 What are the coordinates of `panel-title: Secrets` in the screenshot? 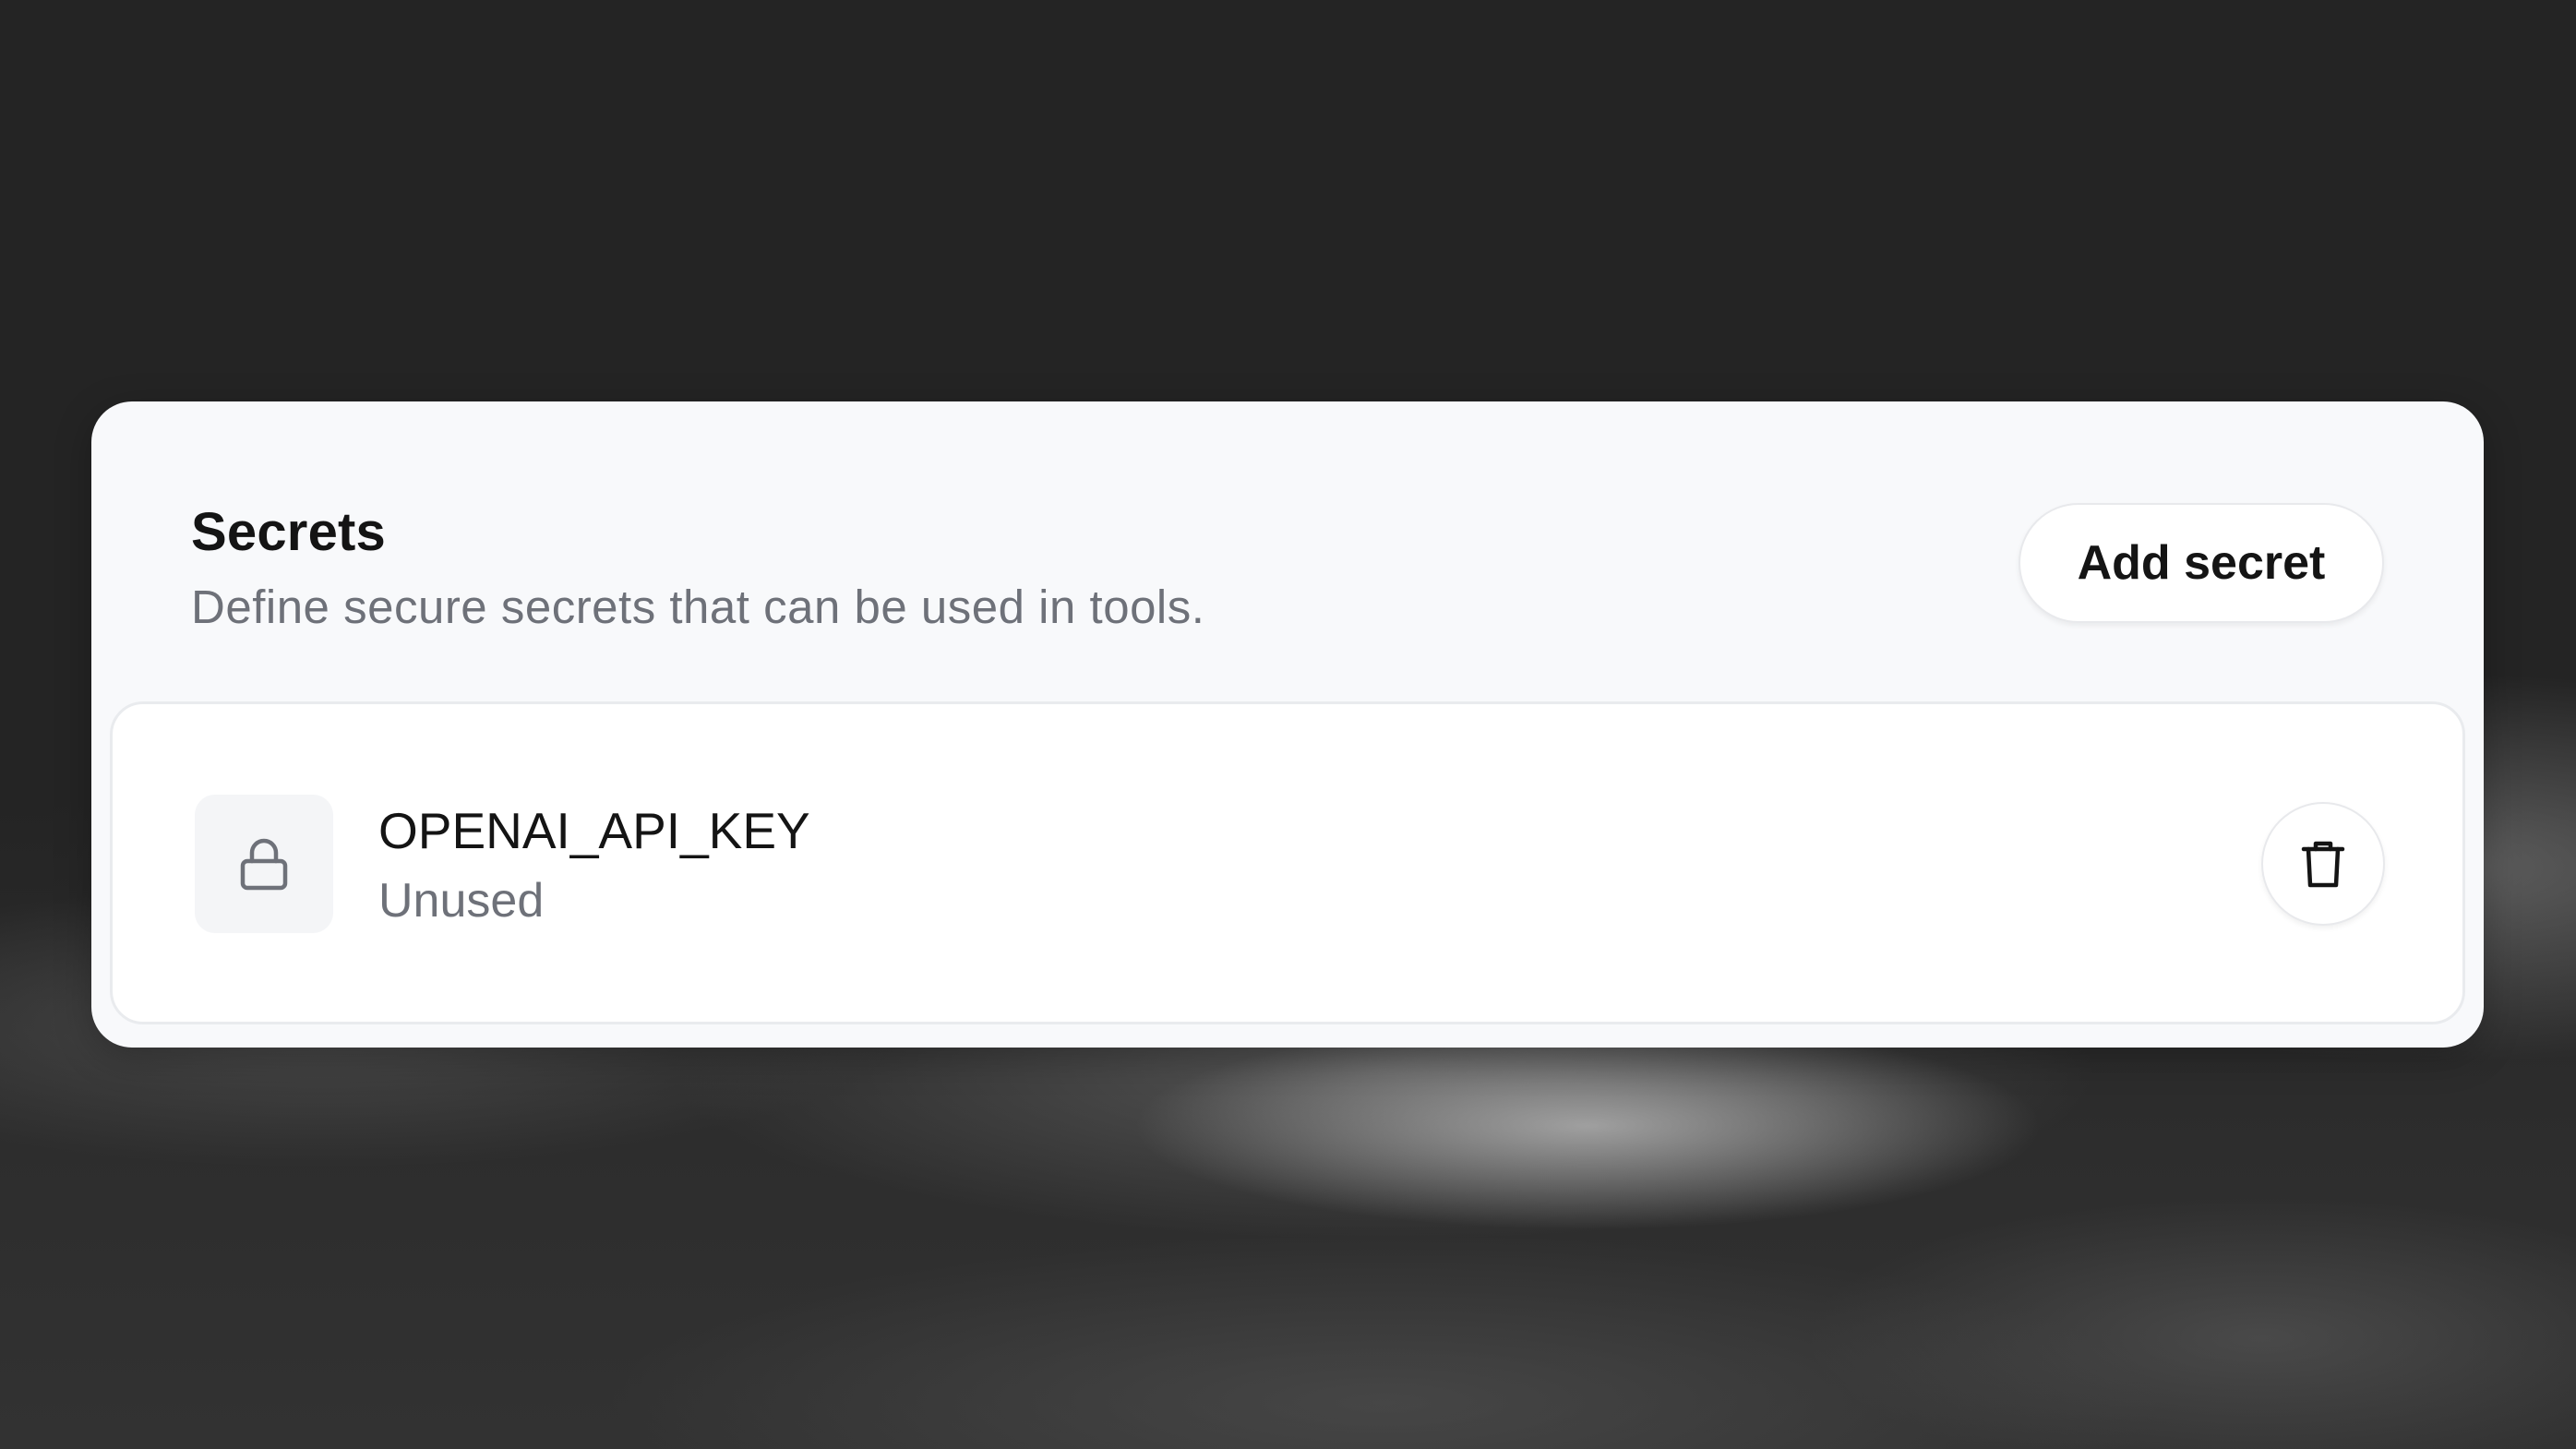 It's located at (288, 532).